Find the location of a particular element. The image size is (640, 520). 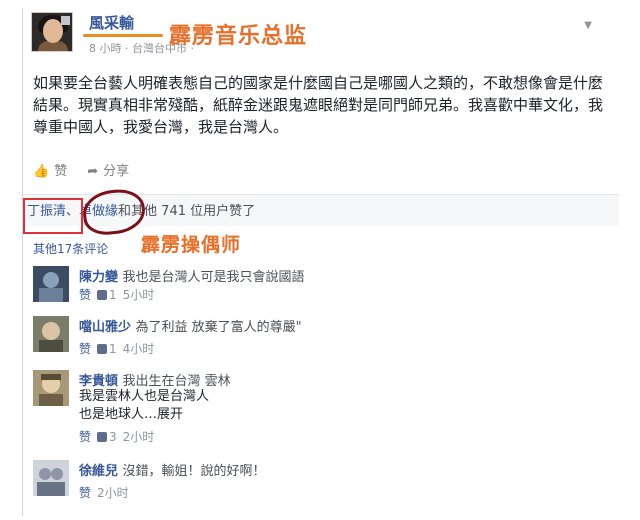

comment-meta: 赞 1 5小时 is located at coordinates (116, 294).